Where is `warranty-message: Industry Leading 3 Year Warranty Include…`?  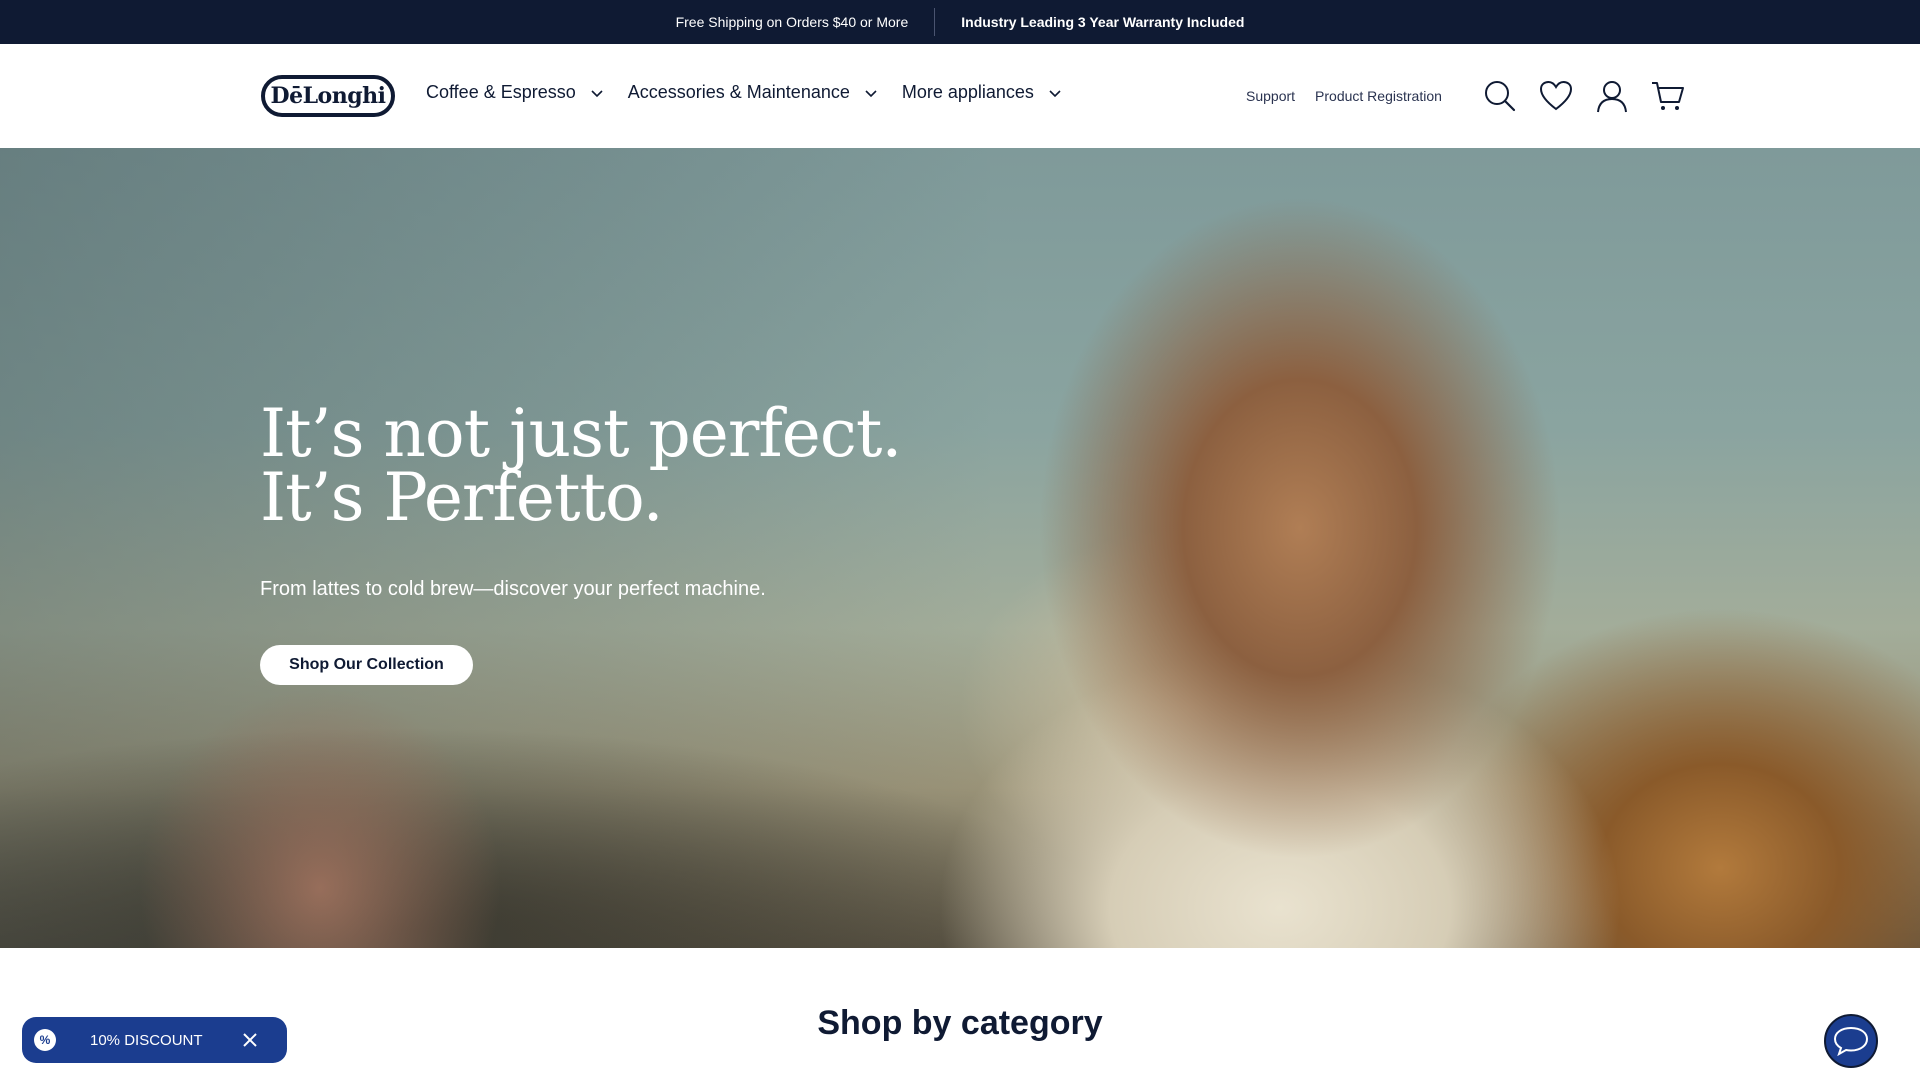 warranty-message: Industry Leading 3 Year Warranty Include… is located at coordinates (1103, 22).